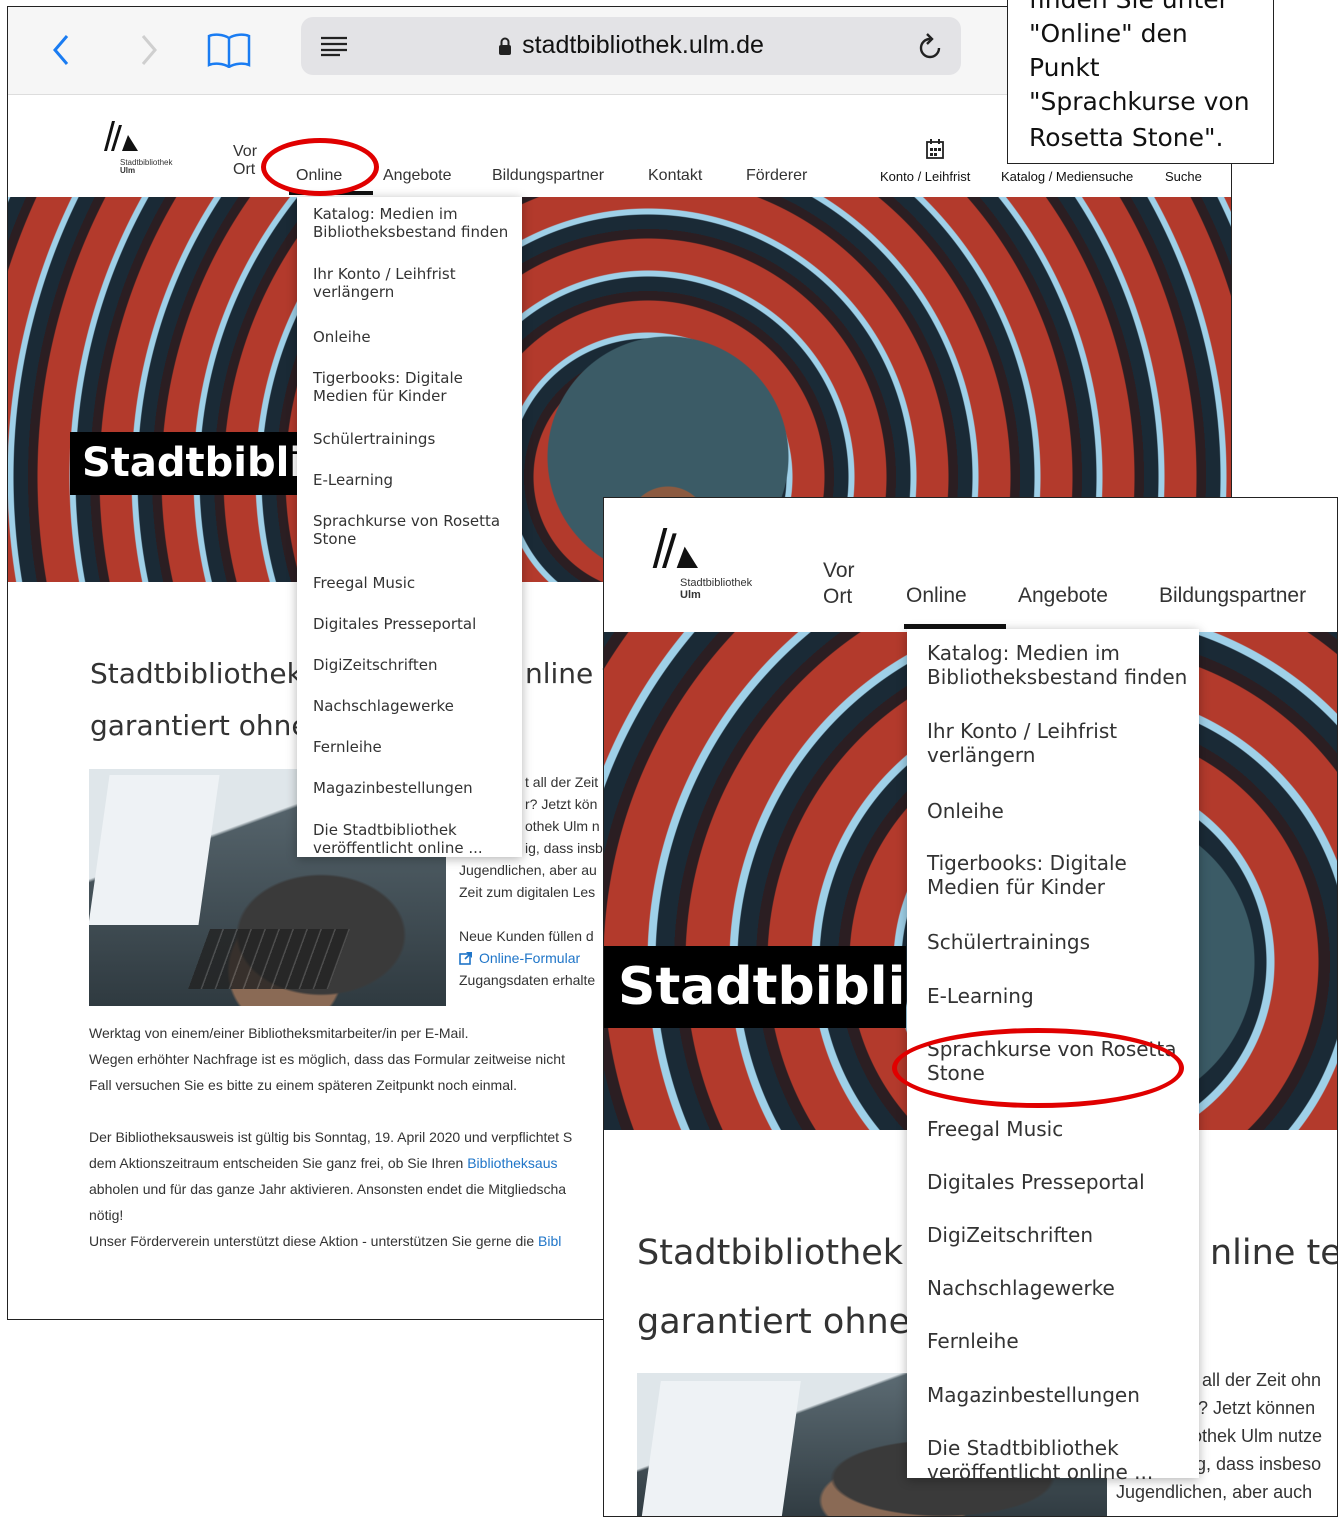 The height and width of the screenshot is (1517, 1338). What do you see at coordinates (229, 50) in the screenshot?
I see `bookmarks-icon` at bounding box center [229, 50].